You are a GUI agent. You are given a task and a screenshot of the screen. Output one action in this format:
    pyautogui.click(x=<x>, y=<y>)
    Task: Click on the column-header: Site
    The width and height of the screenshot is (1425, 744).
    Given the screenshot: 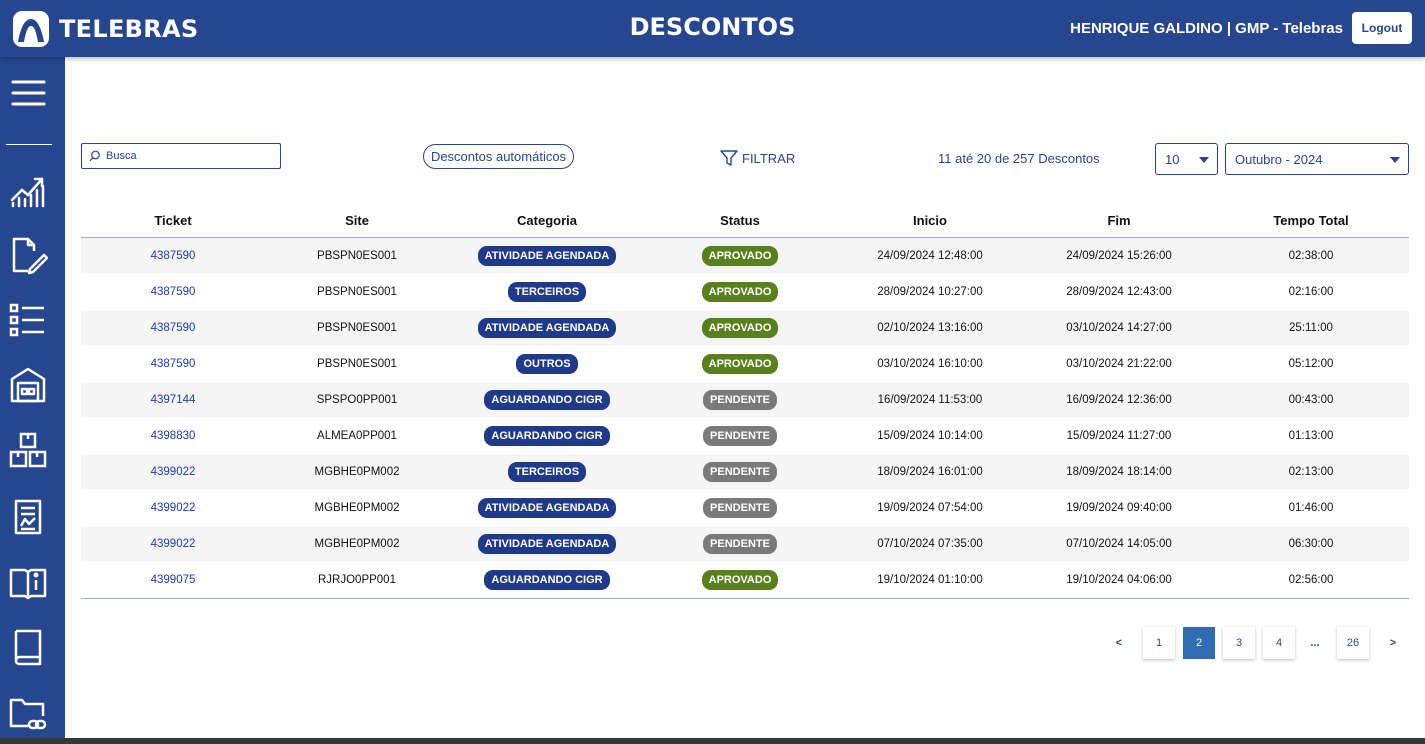 What is the action you would take?
    pyautogui.click(x=357, y=220)
    